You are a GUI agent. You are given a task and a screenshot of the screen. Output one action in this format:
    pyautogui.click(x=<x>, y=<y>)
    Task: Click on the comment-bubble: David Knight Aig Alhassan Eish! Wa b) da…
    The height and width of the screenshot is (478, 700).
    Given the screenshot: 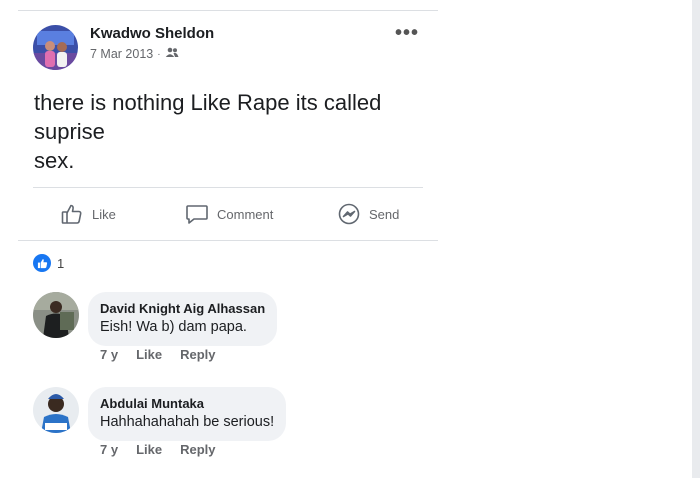 What is the action you would take?
    pyautogui.click(x=183, y=319)
    